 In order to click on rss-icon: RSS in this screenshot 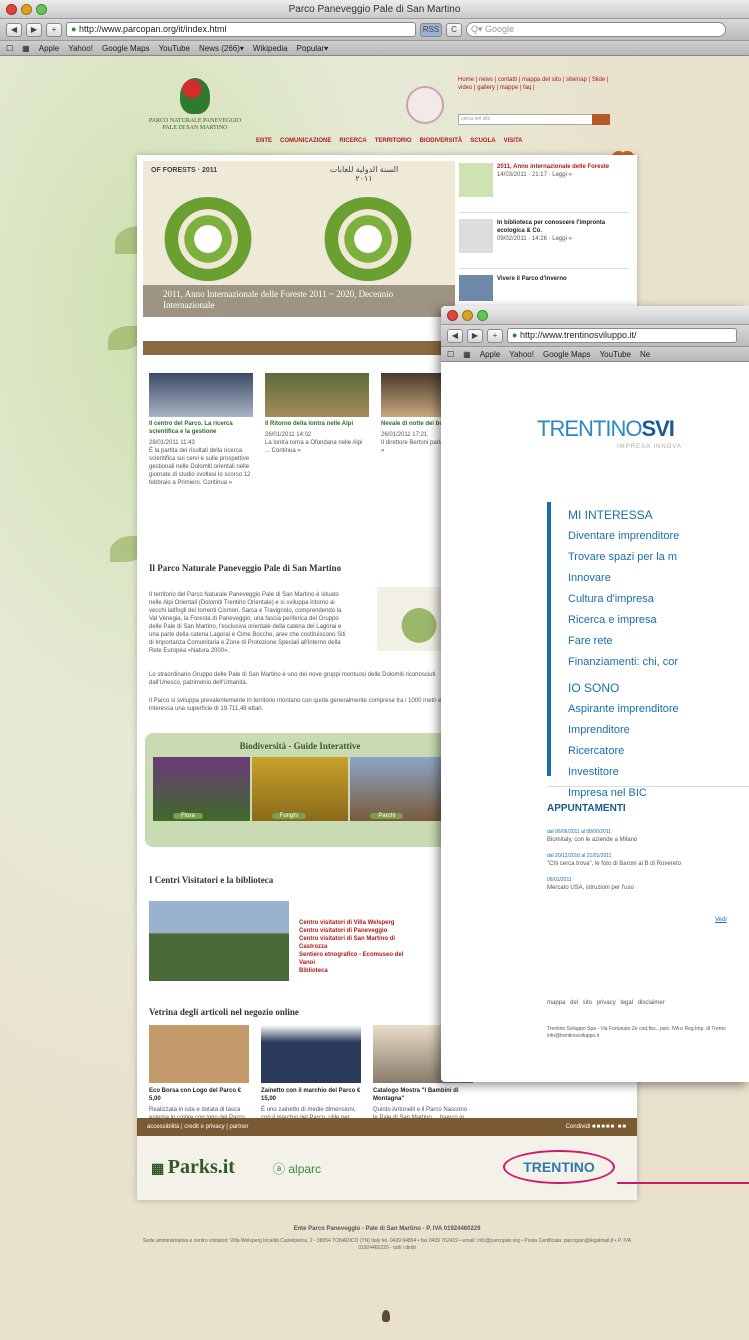, I will do `click(431, 29)`.